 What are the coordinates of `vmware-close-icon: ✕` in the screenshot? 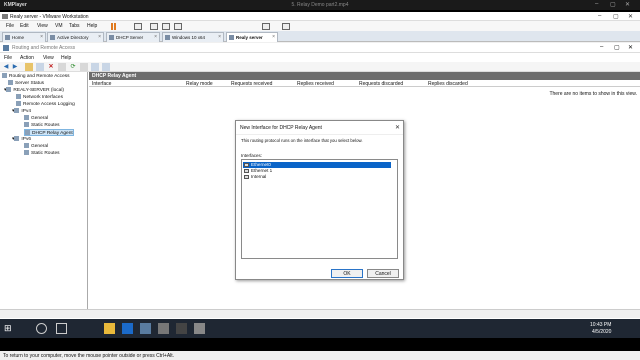 It's located at (630, 16).